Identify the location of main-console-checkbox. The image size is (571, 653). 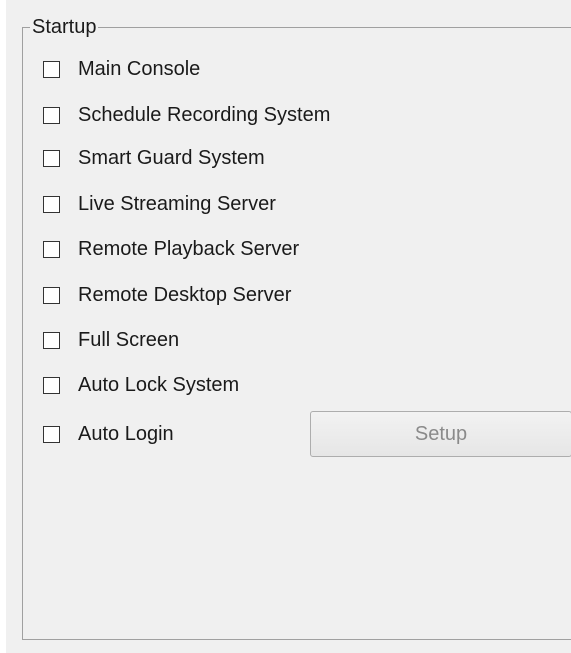
(51, 69).